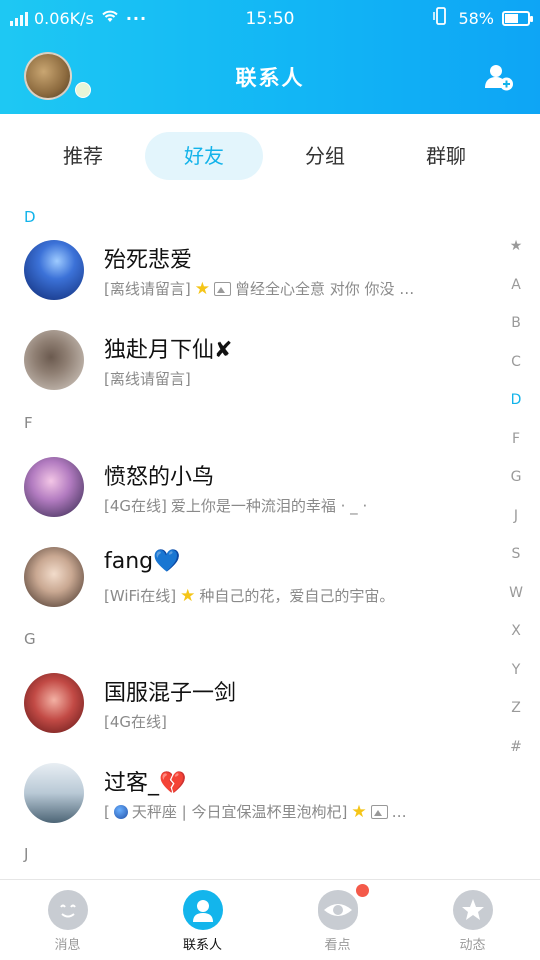 The height and width of the screenshot is (960, 540). I want to click on bottom-nav: 消息 联系人 看点 动态, so click(270, 919).